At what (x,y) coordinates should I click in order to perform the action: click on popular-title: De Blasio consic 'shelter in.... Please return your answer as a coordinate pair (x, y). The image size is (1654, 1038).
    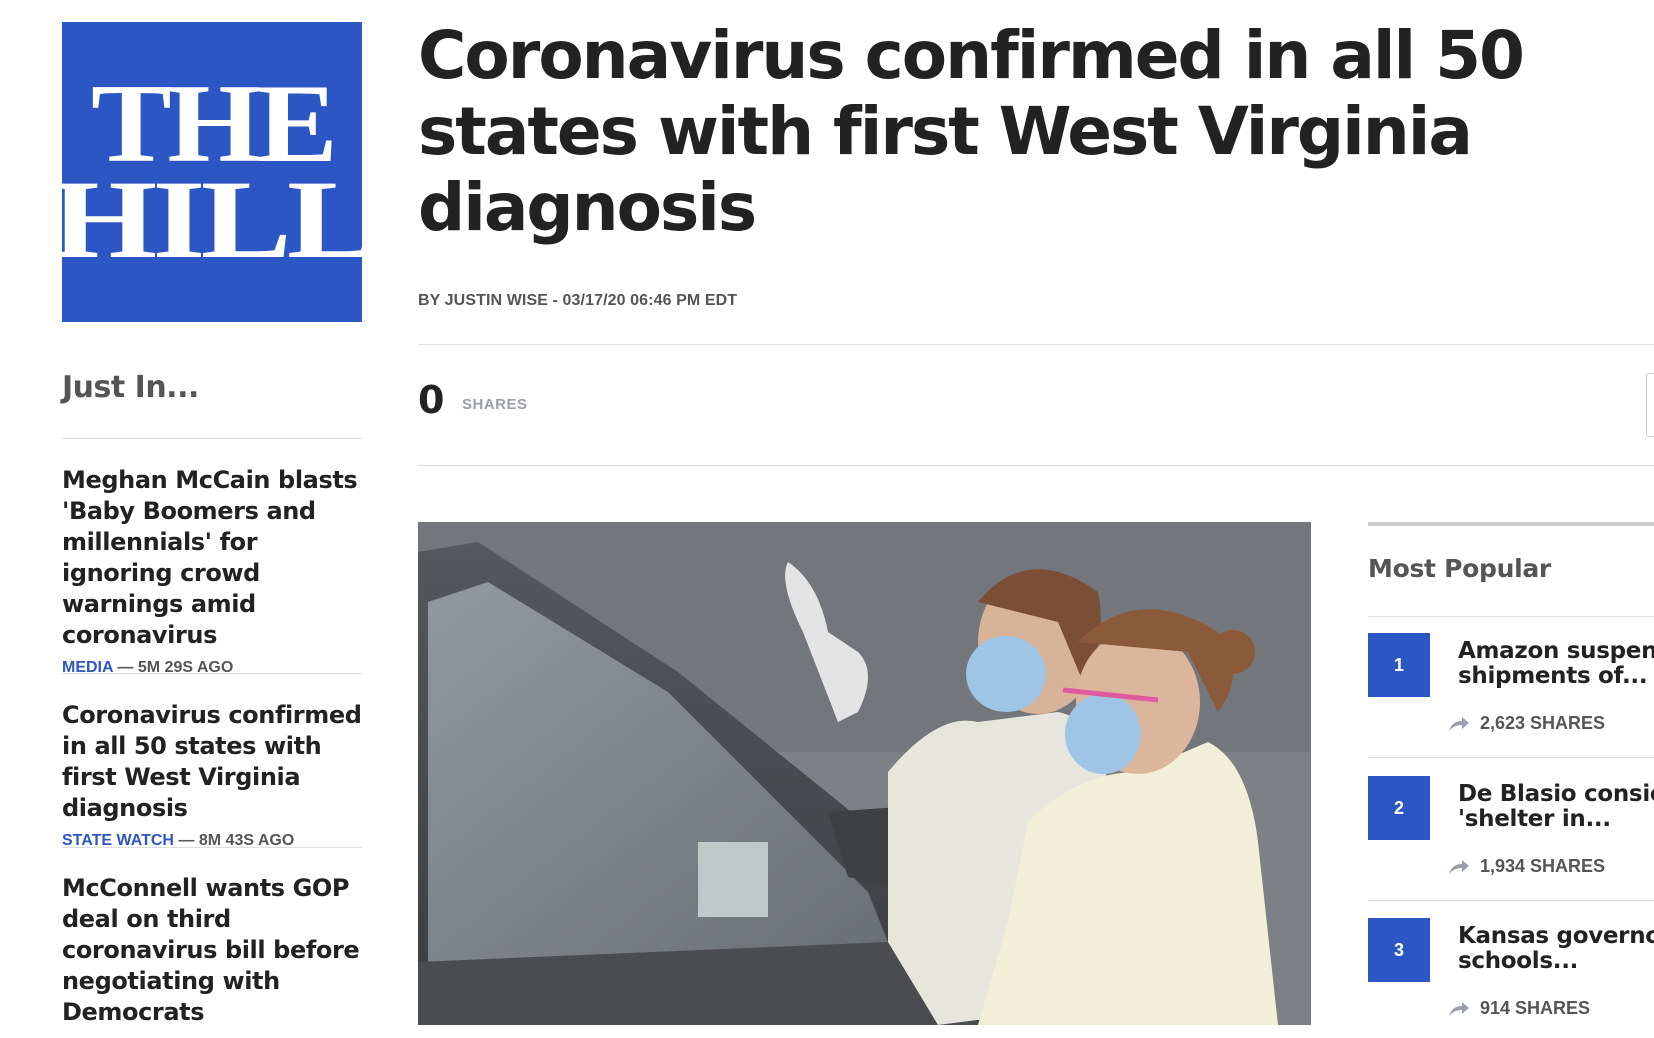
    Looking at the image, I should click on (1556, 807).